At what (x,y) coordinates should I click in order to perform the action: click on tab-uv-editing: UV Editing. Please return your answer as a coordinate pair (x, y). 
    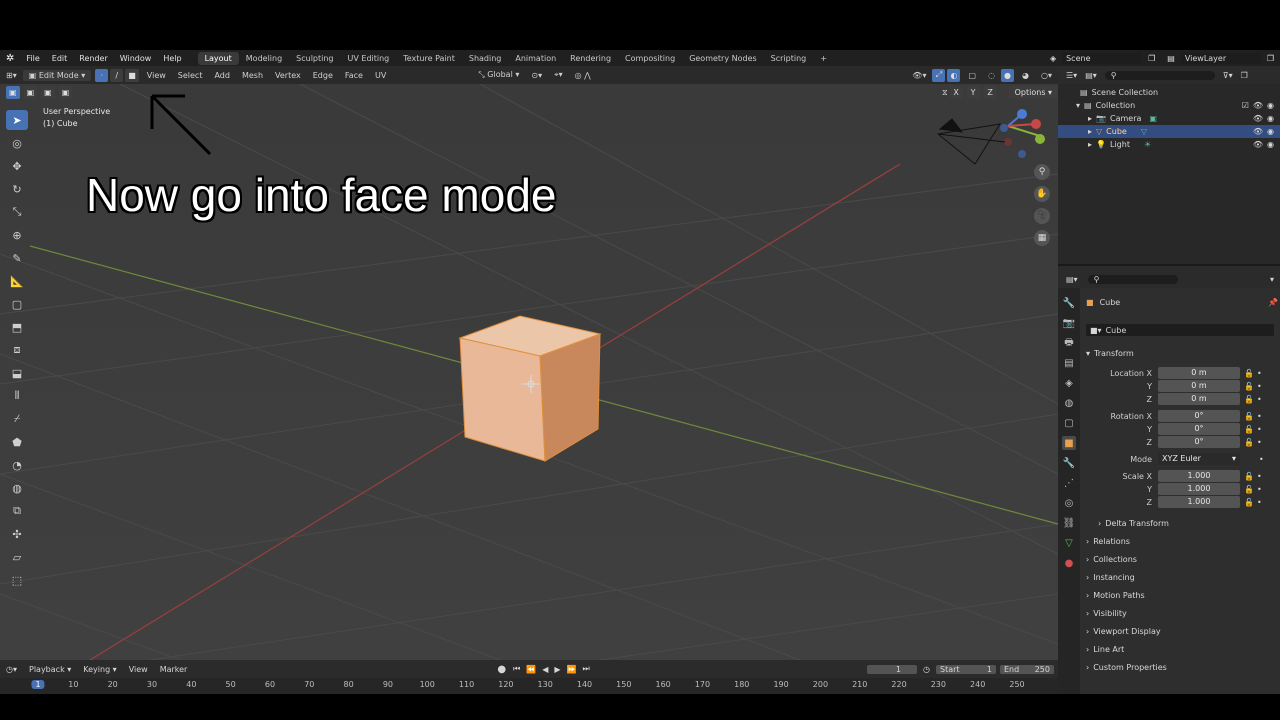
    Looking at the image, I should click on (369, 58).